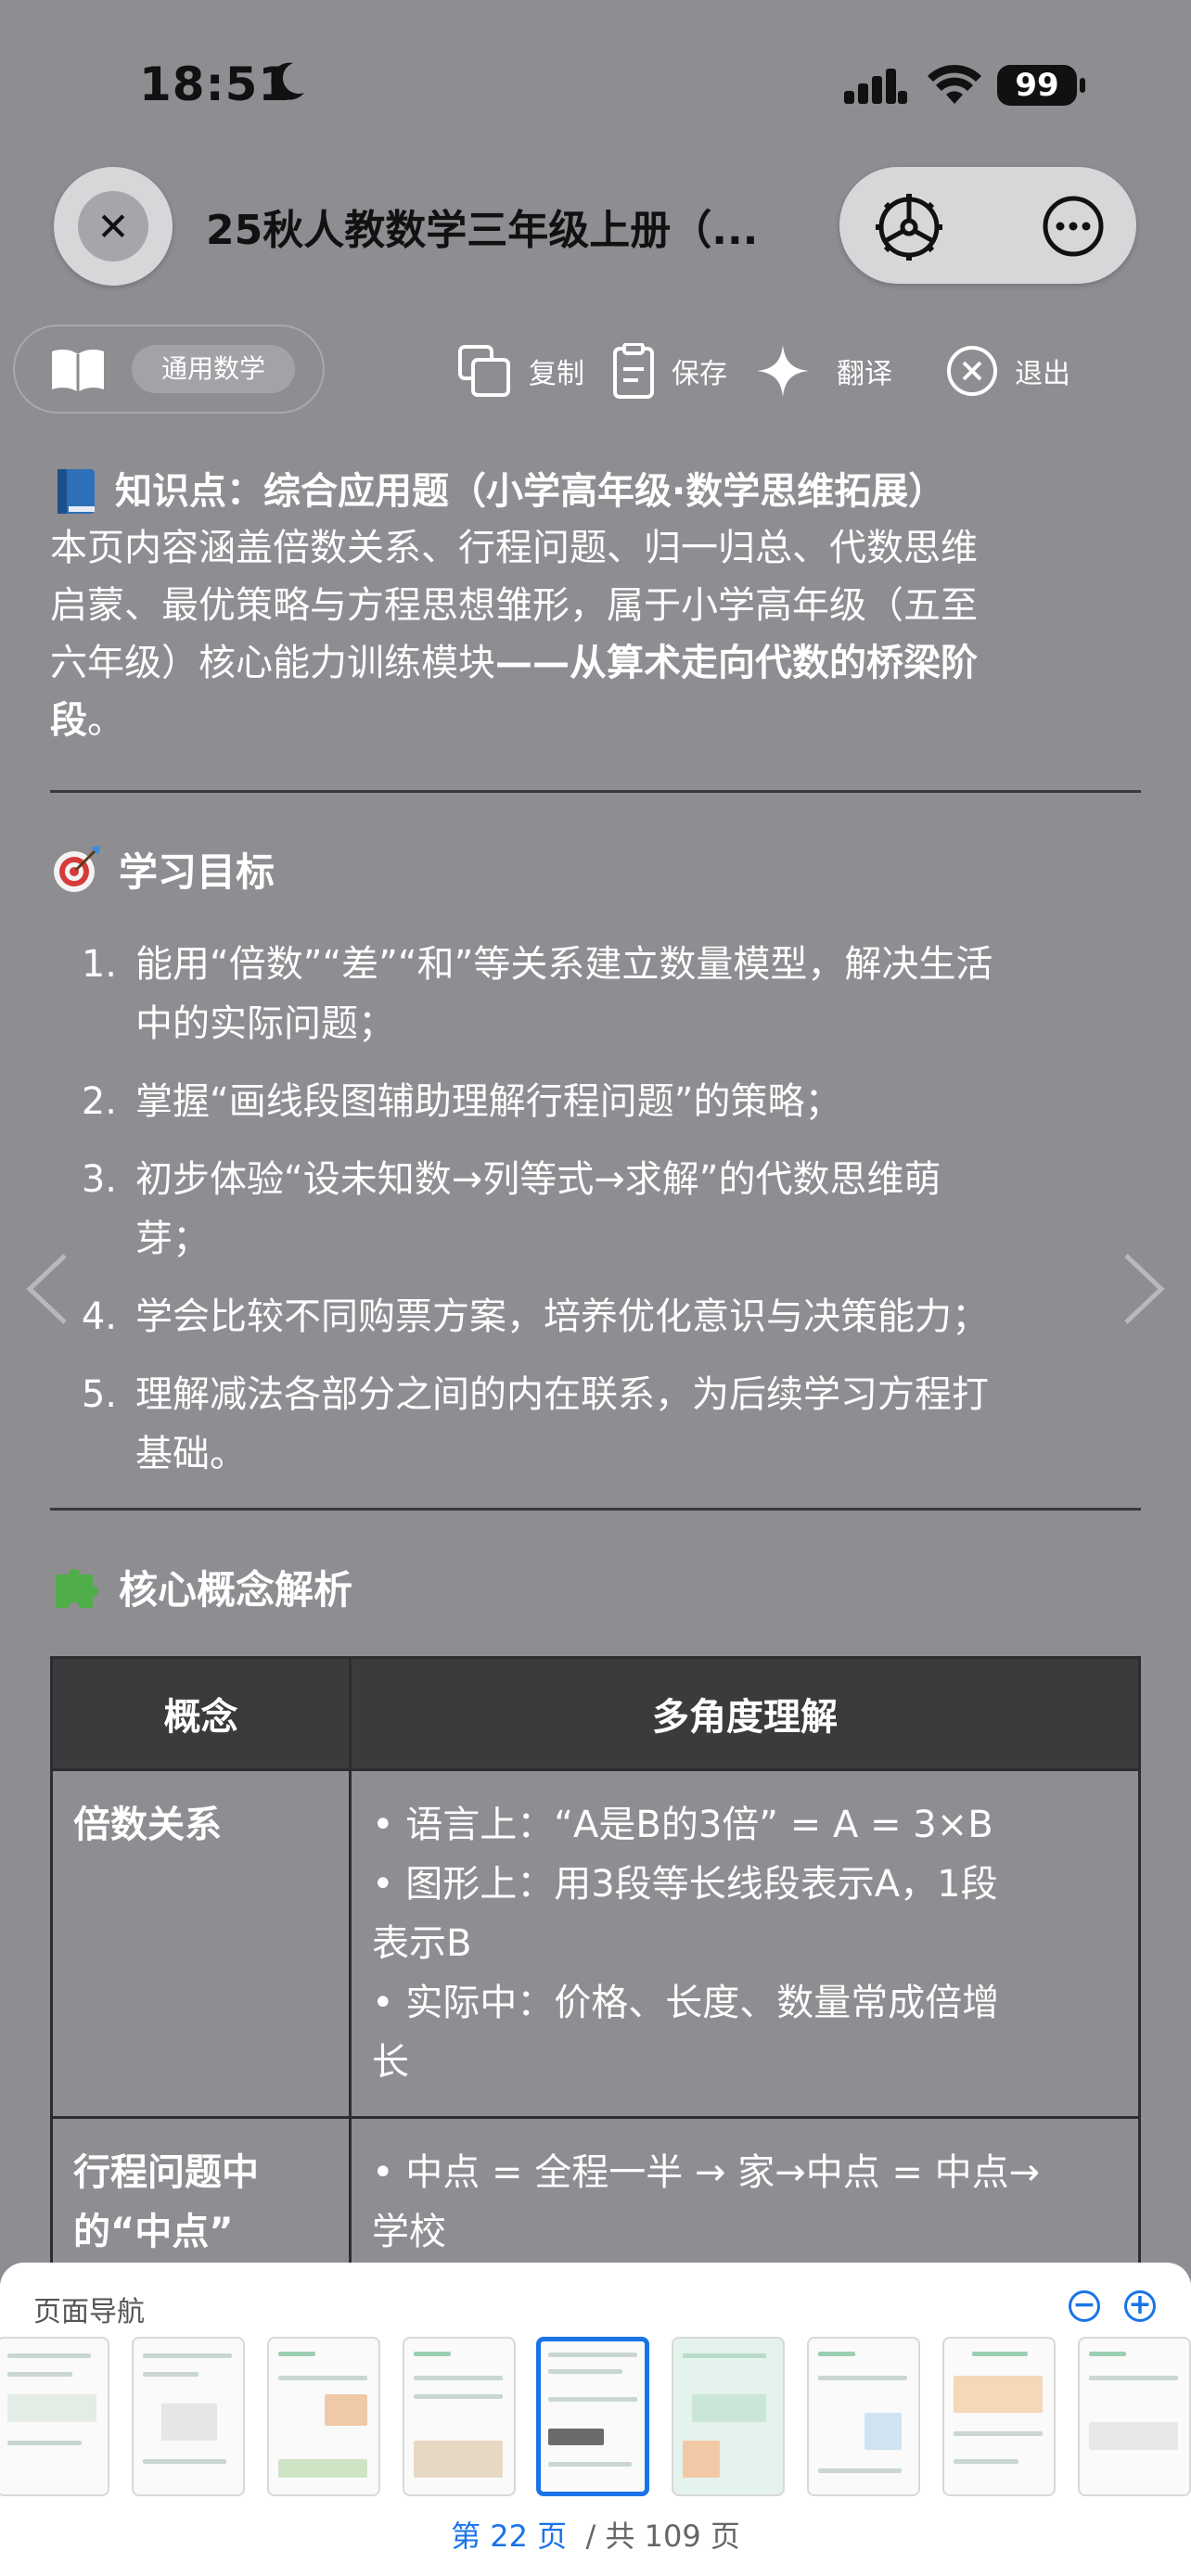 Image resolution: width=1191 pixels, height=2576 pixels. I want to click on current-page: 第 22 页, so click(509, 2536).